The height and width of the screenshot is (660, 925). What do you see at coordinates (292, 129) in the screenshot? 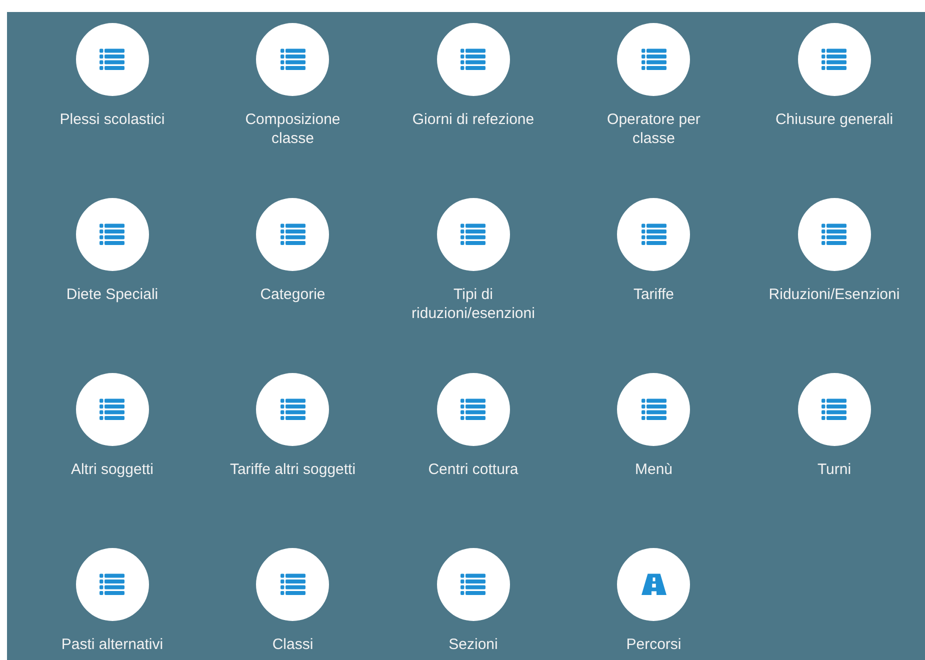
I see `menu-tile-label: Composizione classe` at bounding box center [292, 129].